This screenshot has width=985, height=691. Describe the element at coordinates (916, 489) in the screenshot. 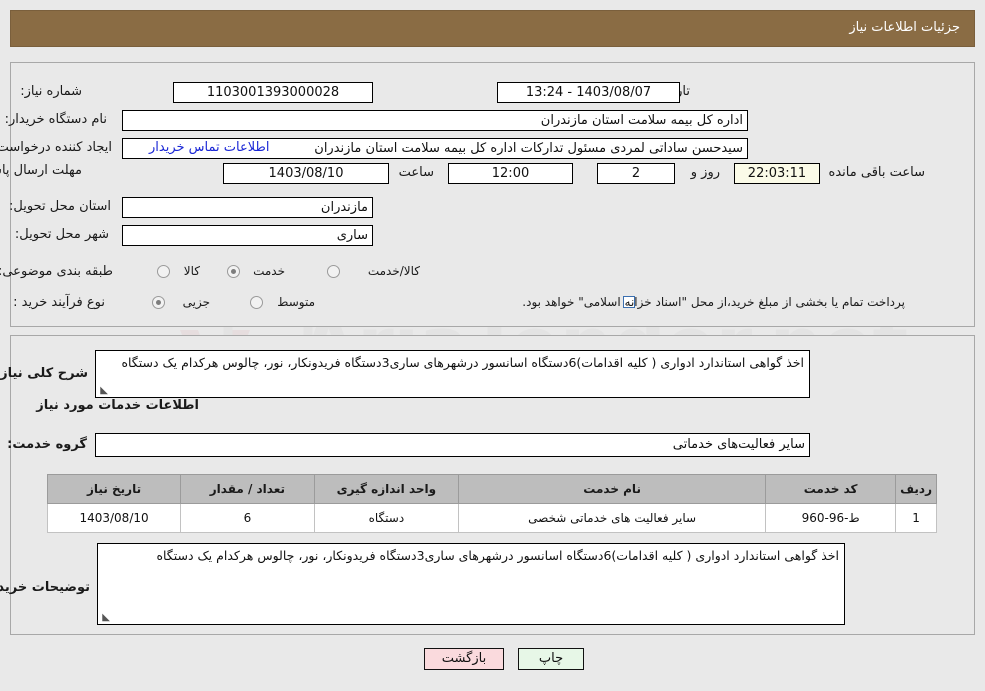

I see `col-row: ردیف` at that location.